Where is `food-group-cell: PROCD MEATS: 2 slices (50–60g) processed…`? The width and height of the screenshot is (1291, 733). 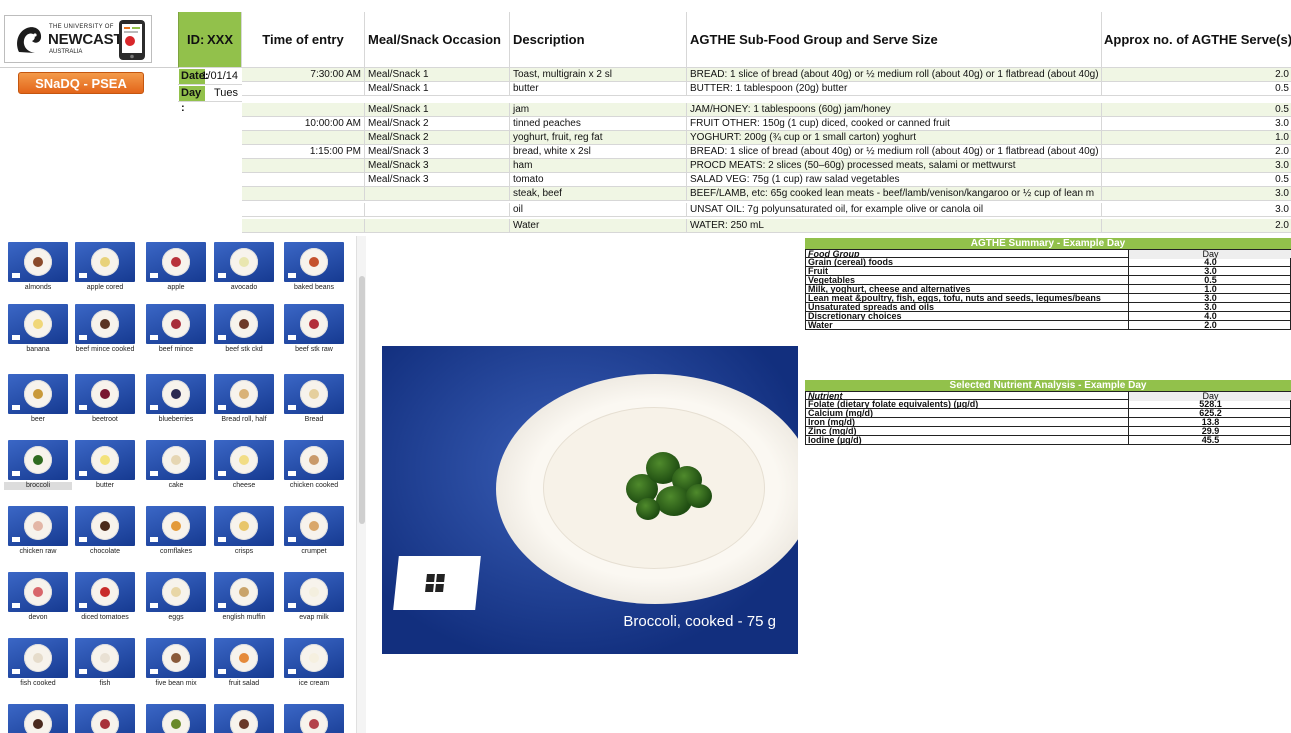 food-group-cell: PROCD MEATS: 2 slices (50–60g) processed… is located at coordinates (894, 166).